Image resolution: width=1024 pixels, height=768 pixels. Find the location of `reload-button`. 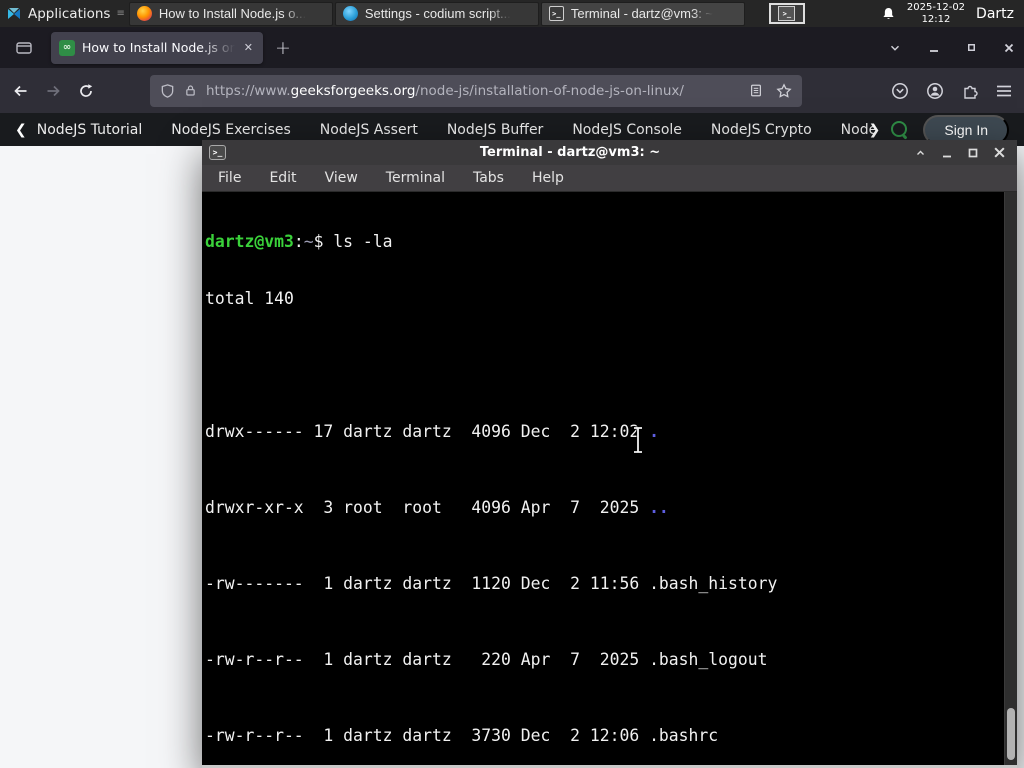

reload-button is located at coordinates (86, 91).